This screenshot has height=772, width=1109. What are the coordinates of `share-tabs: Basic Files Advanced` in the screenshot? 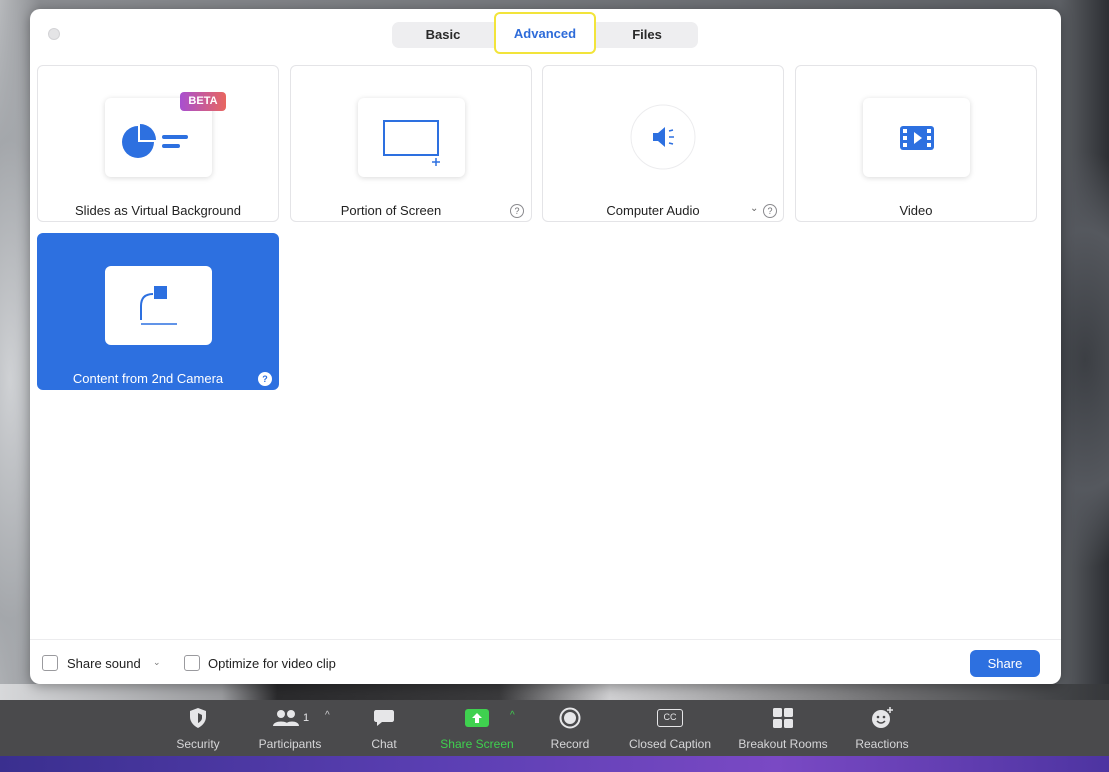 It's located at (545, 33).